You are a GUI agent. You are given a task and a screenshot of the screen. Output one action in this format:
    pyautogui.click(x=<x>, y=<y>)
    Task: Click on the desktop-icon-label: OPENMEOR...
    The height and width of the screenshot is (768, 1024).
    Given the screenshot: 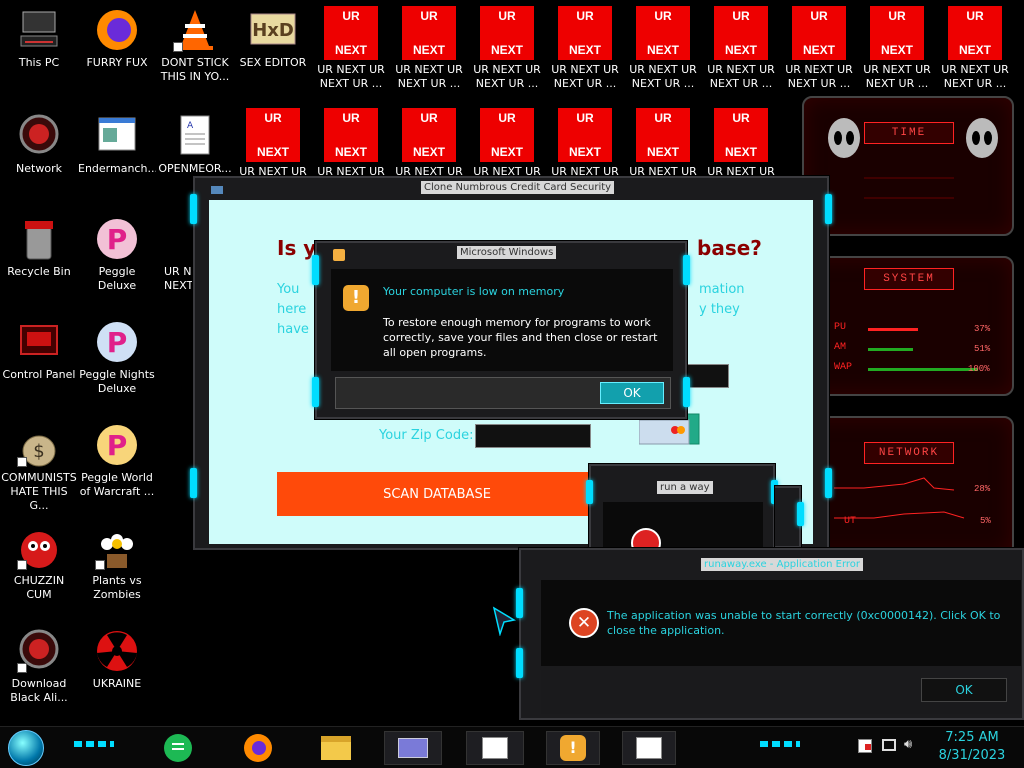 What is the action you would take?
    pyautogui.click(x=195, y=168)
    